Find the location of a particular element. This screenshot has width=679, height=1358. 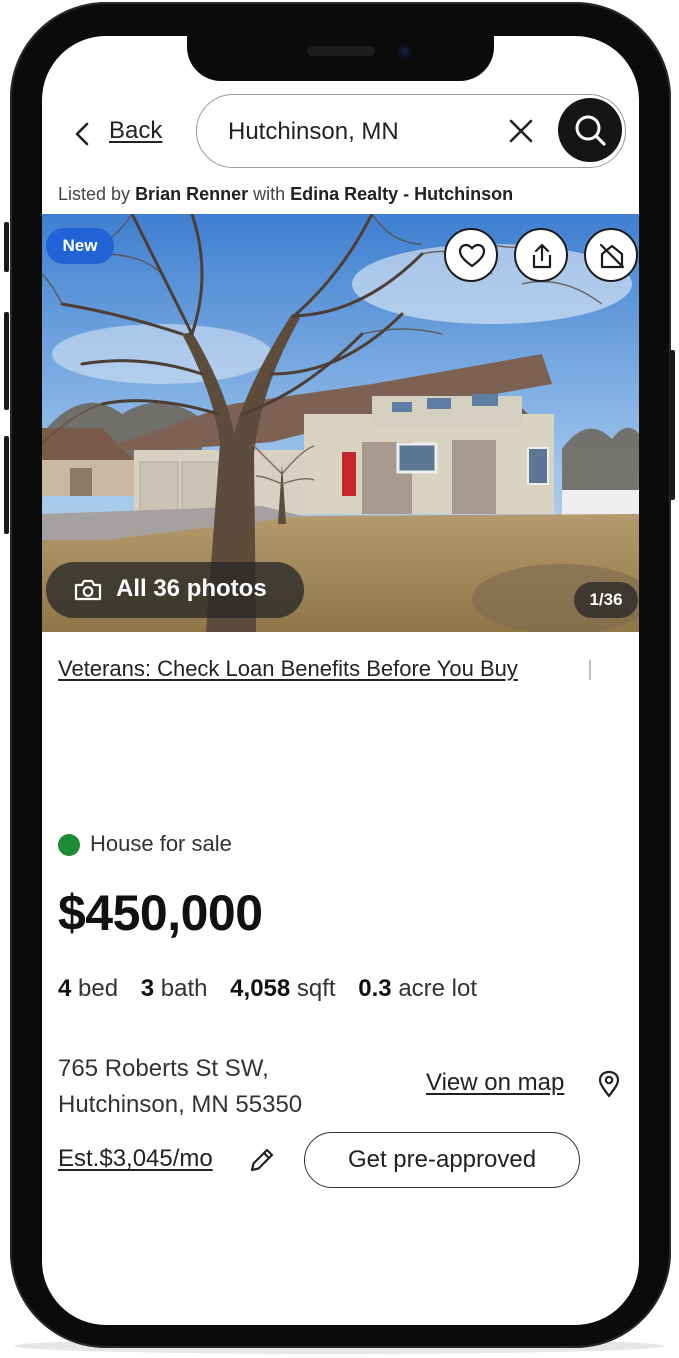

share-icon is located at coordinates (542, 256).